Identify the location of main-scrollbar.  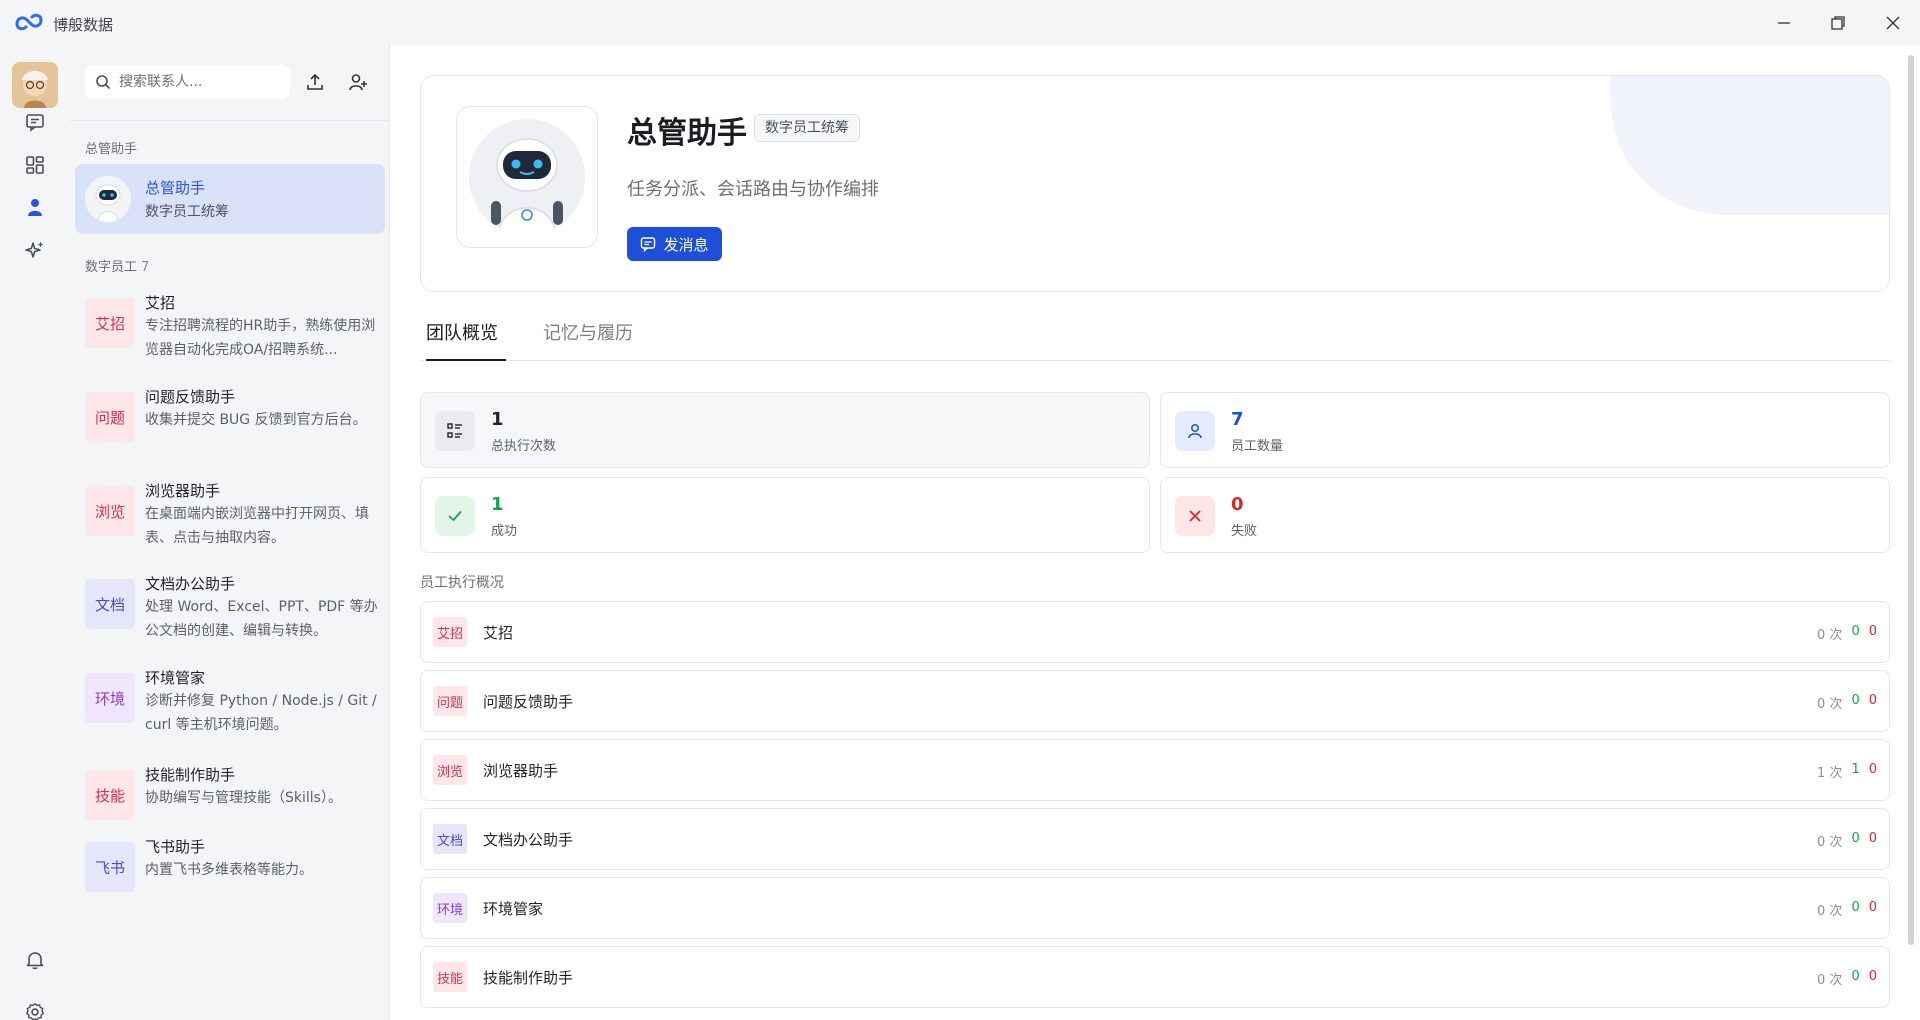
(1911, 500).